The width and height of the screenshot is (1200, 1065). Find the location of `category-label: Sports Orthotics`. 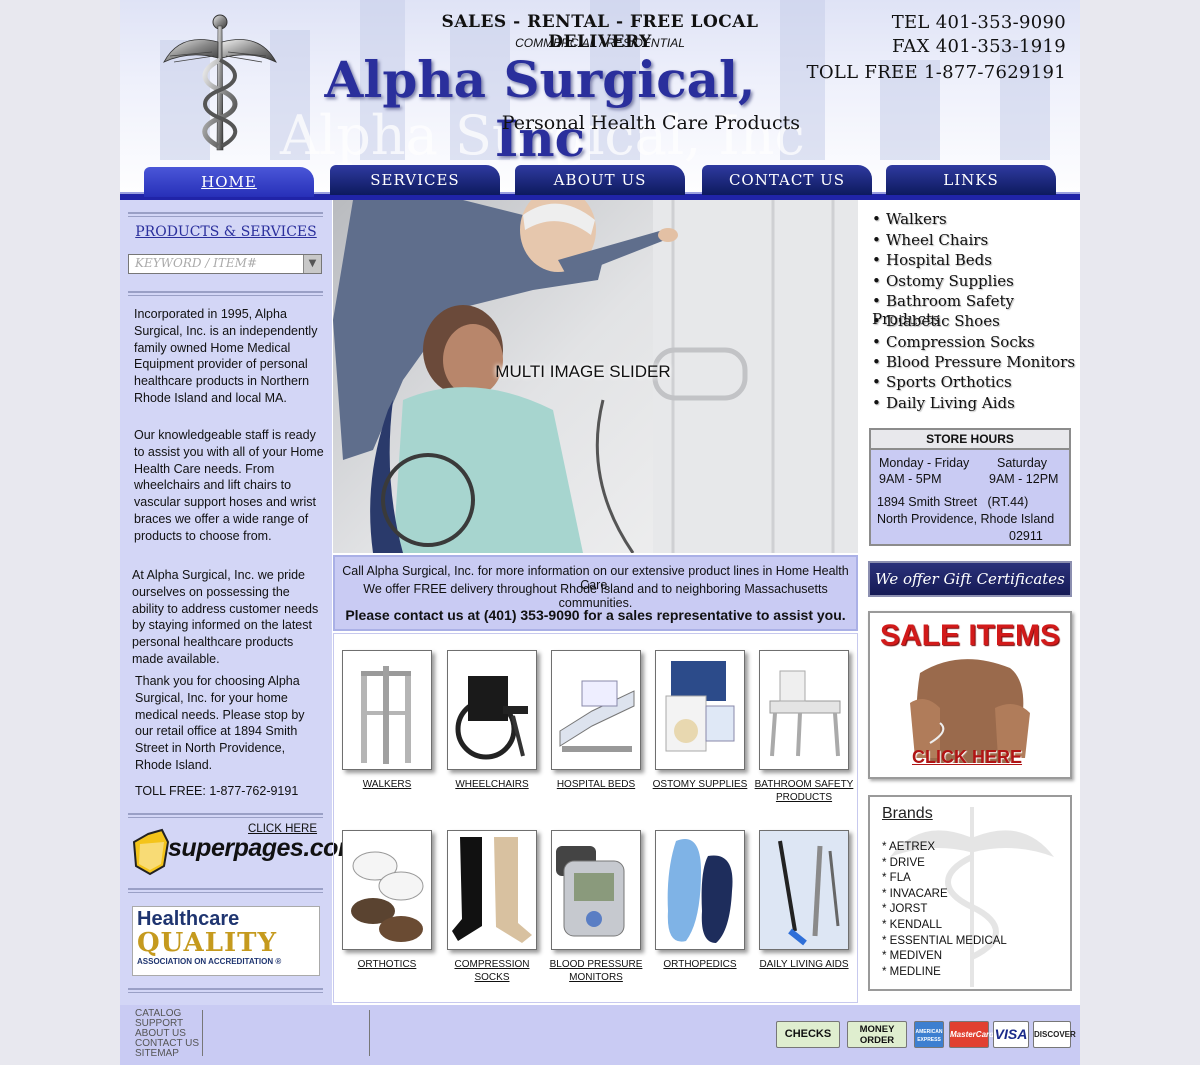

category-label: Sports Orthotics is located at coordinates (949, 382).